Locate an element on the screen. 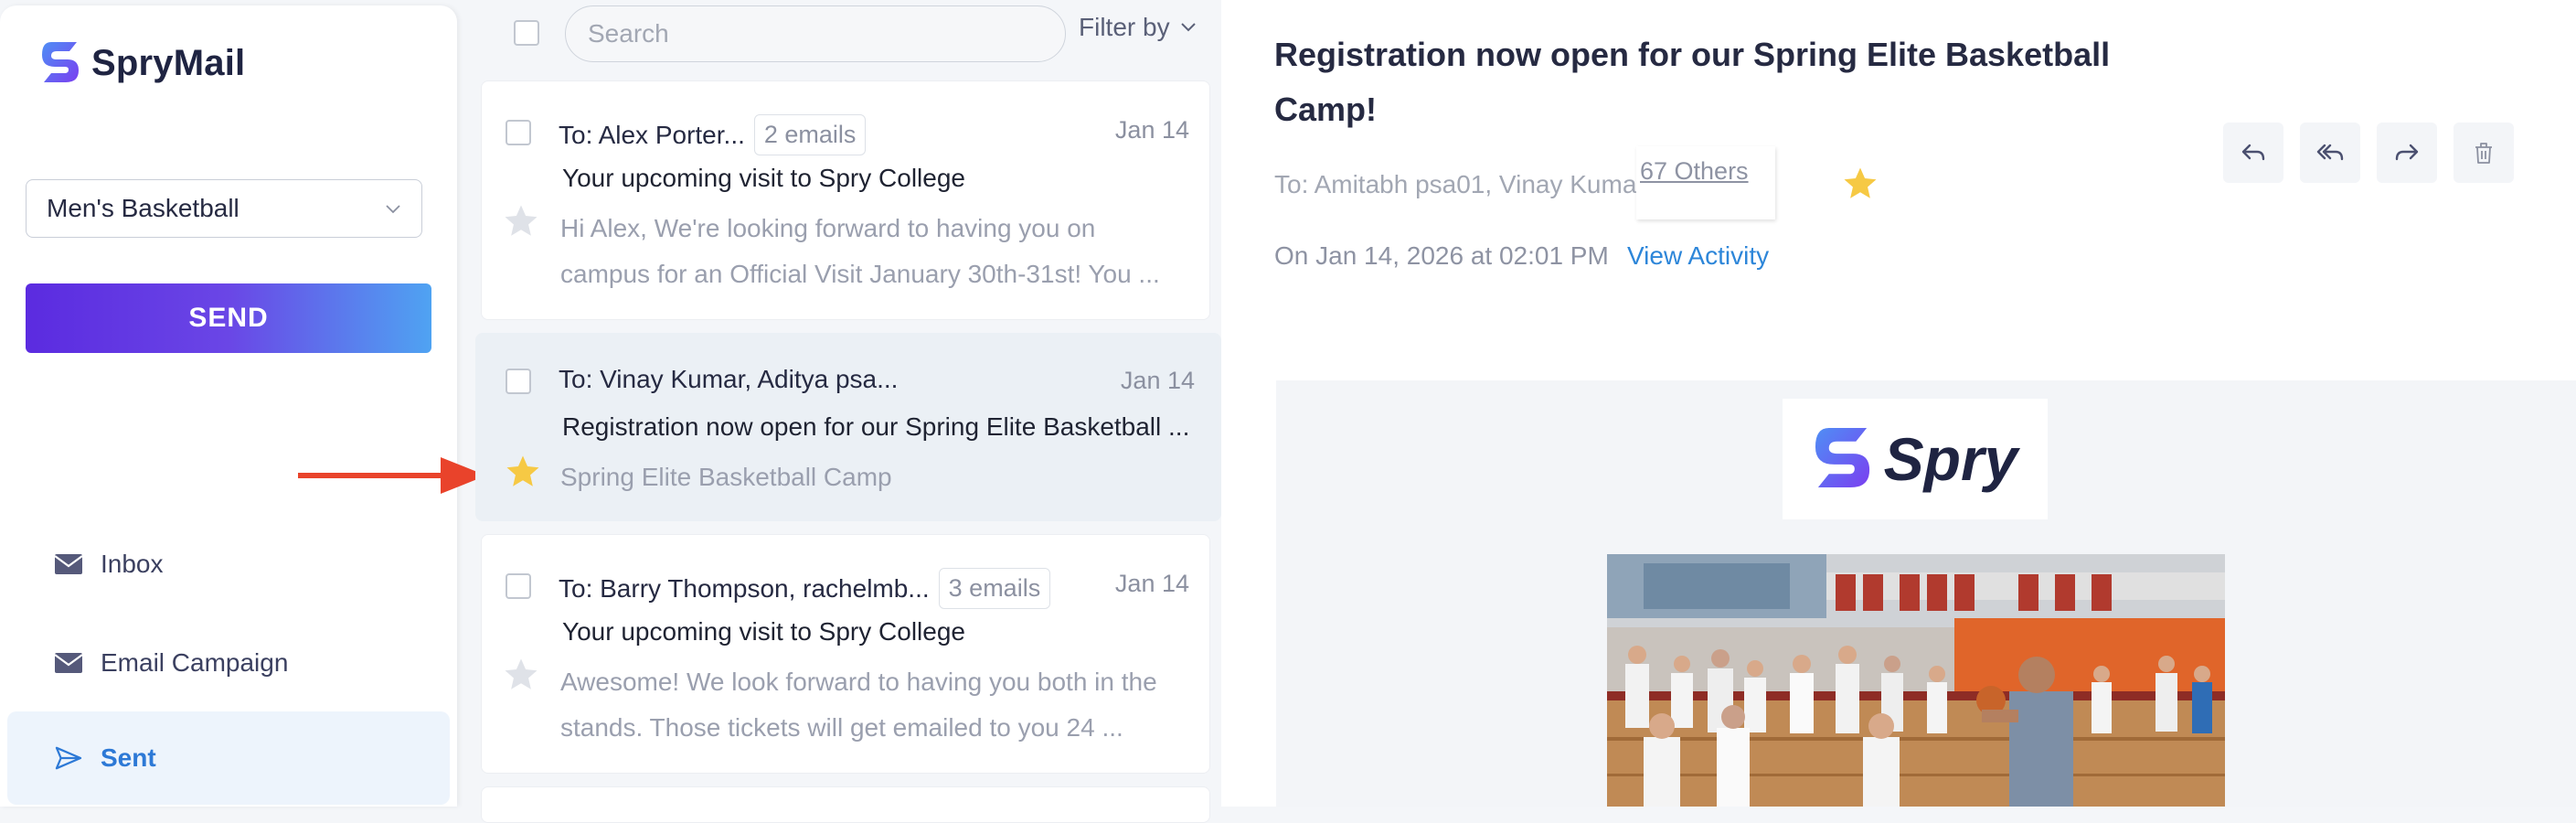  reply-all-icon is located at coordinates (2330, 152).